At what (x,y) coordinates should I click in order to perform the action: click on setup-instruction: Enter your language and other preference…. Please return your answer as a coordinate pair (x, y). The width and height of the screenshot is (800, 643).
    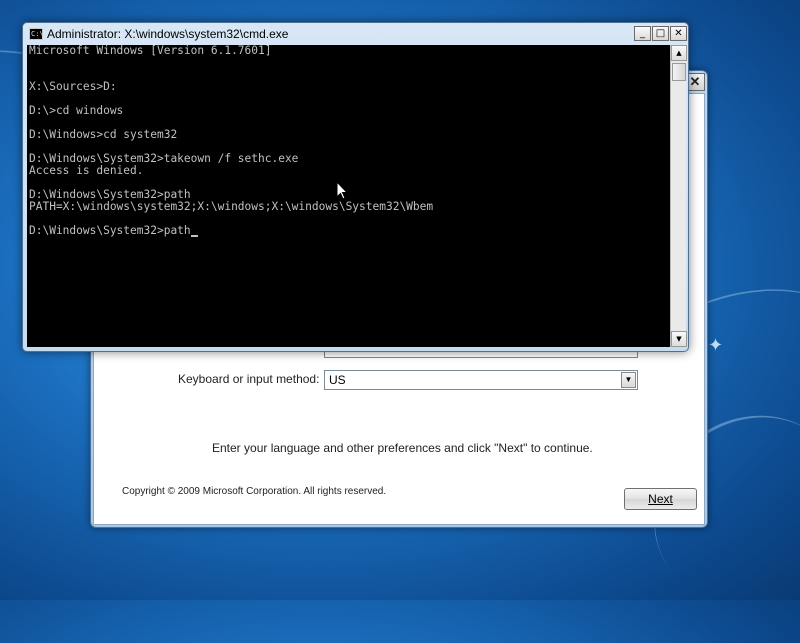
    Looking at the image, I should click on (402, 448).